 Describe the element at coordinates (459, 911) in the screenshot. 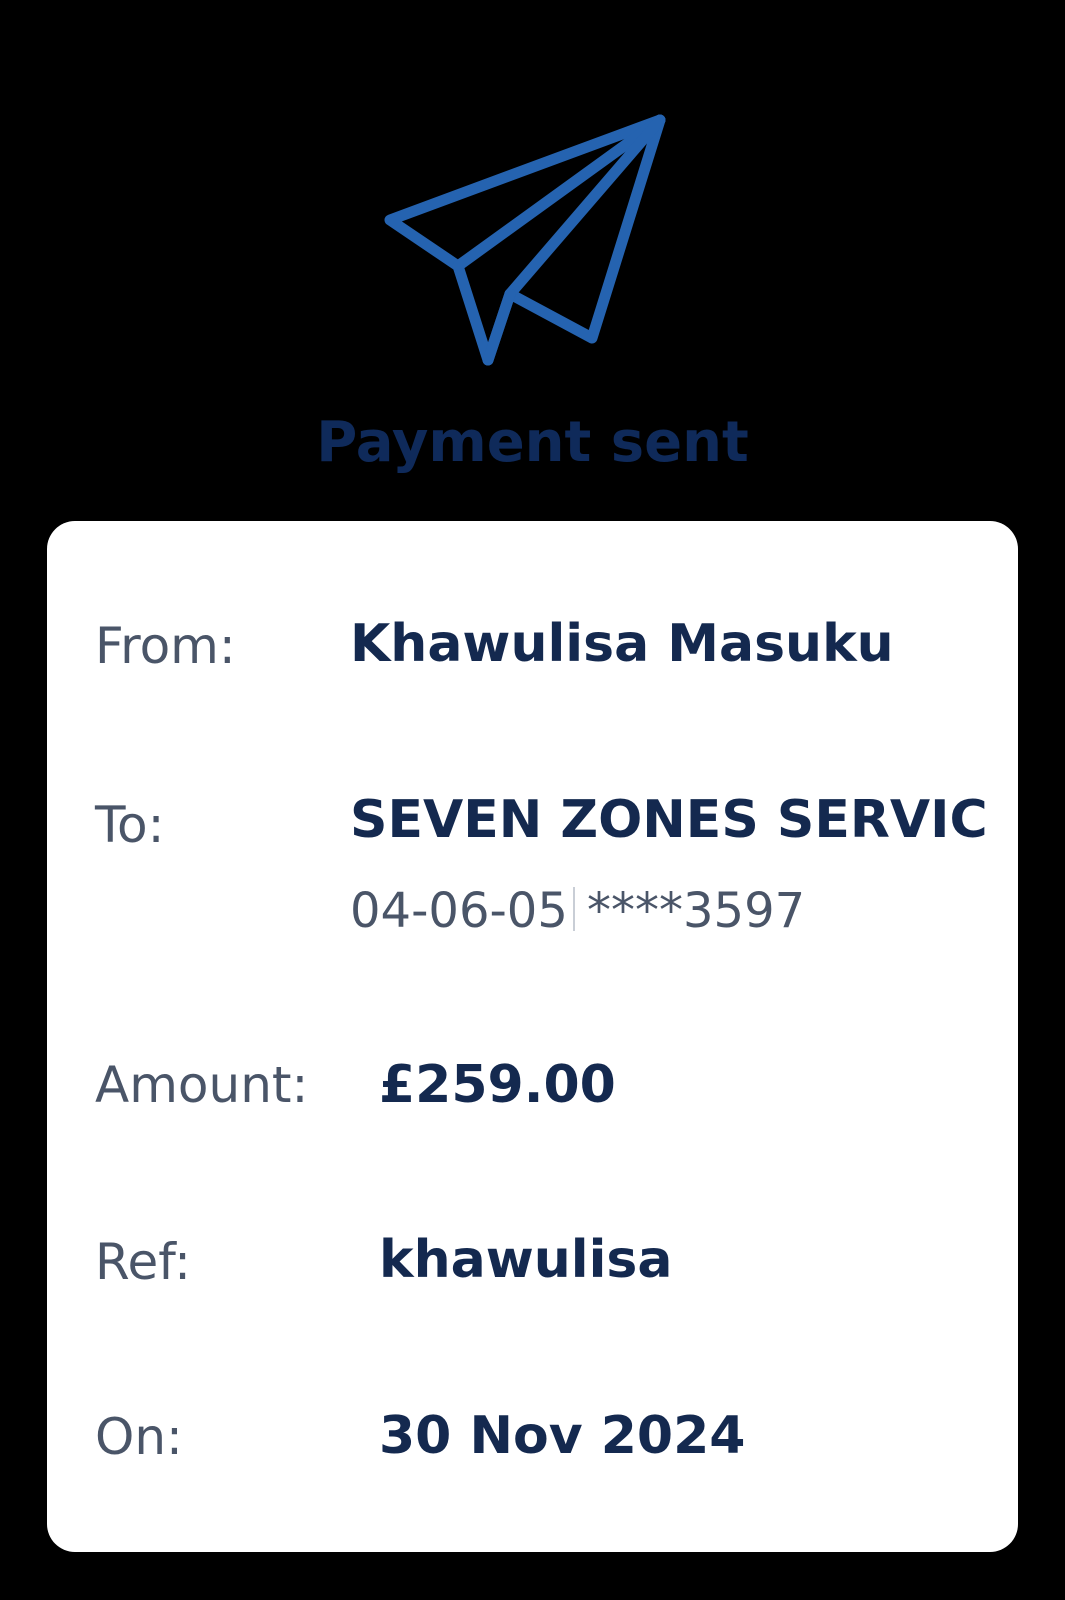

I see `sort-code: 04-06-05` at that location.